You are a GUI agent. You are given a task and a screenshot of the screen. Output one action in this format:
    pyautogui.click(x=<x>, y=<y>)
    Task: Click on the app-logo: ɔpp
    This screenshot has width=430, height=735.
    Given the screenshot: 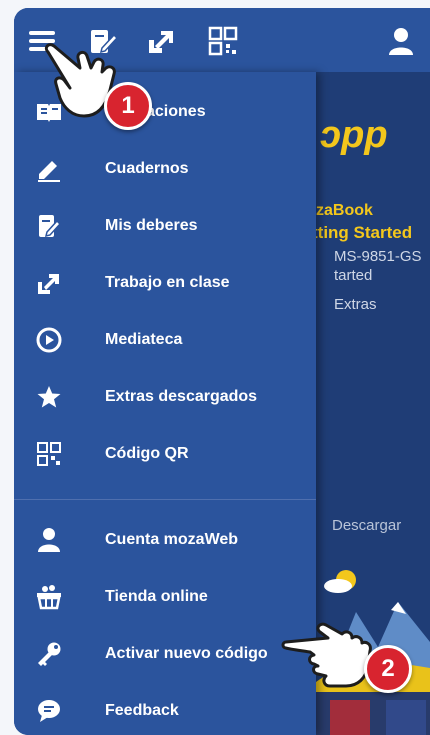 What is the action you would take?
    pyautogui.click(x=354, y=135)
    